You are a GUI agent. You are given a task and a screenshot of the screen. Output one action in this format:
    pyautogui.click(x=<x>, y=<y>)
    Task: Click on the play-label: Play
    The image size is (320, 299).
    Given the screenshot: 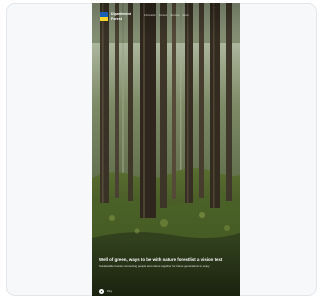 What is the action you would take?
    pyautogui.click(x=110, y=291)
    